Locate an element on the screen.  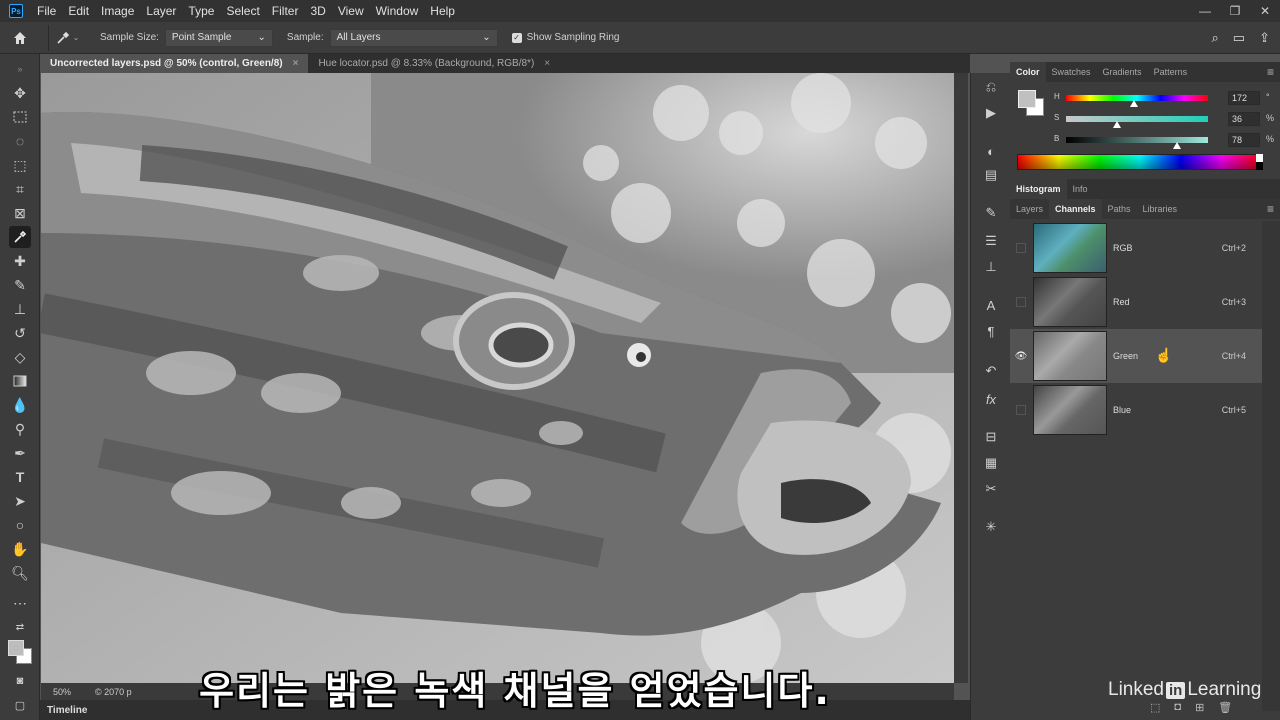
save-selection-icon: ◘ is located at coordinates (1177, 707).